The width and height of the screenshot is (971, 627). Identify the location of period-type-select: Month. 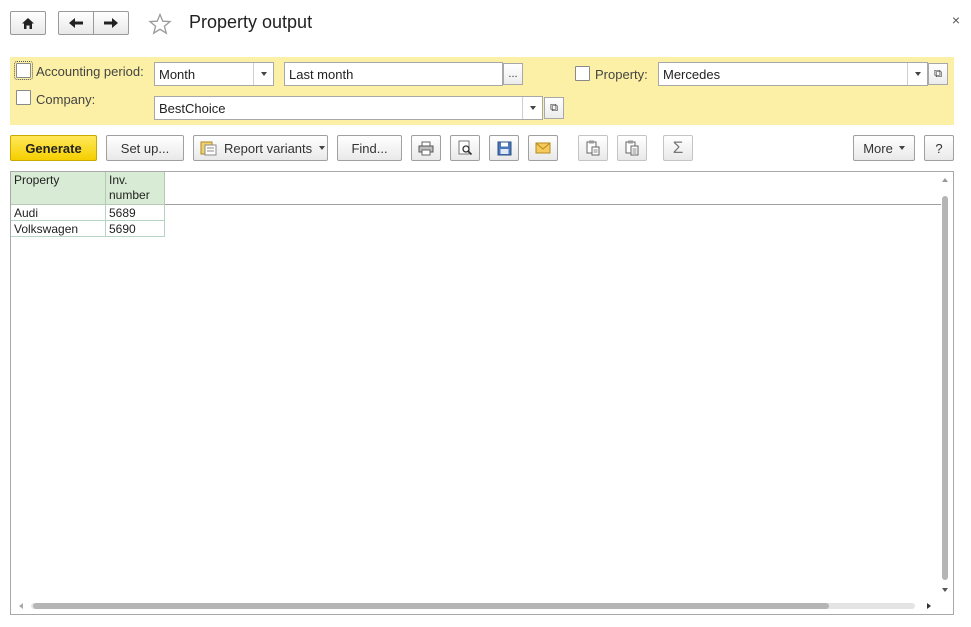
(214, 74).